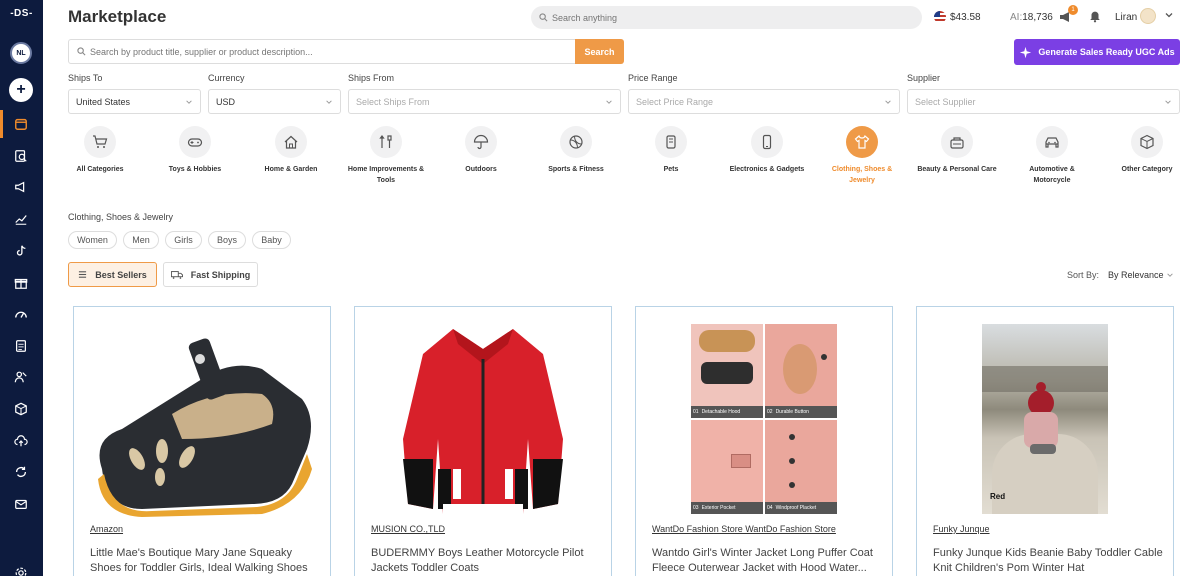  What do you see at coordinates (1147, 150) in the screenshot?
I see `category-other: Other Category` at bounding box center [1147, 150].